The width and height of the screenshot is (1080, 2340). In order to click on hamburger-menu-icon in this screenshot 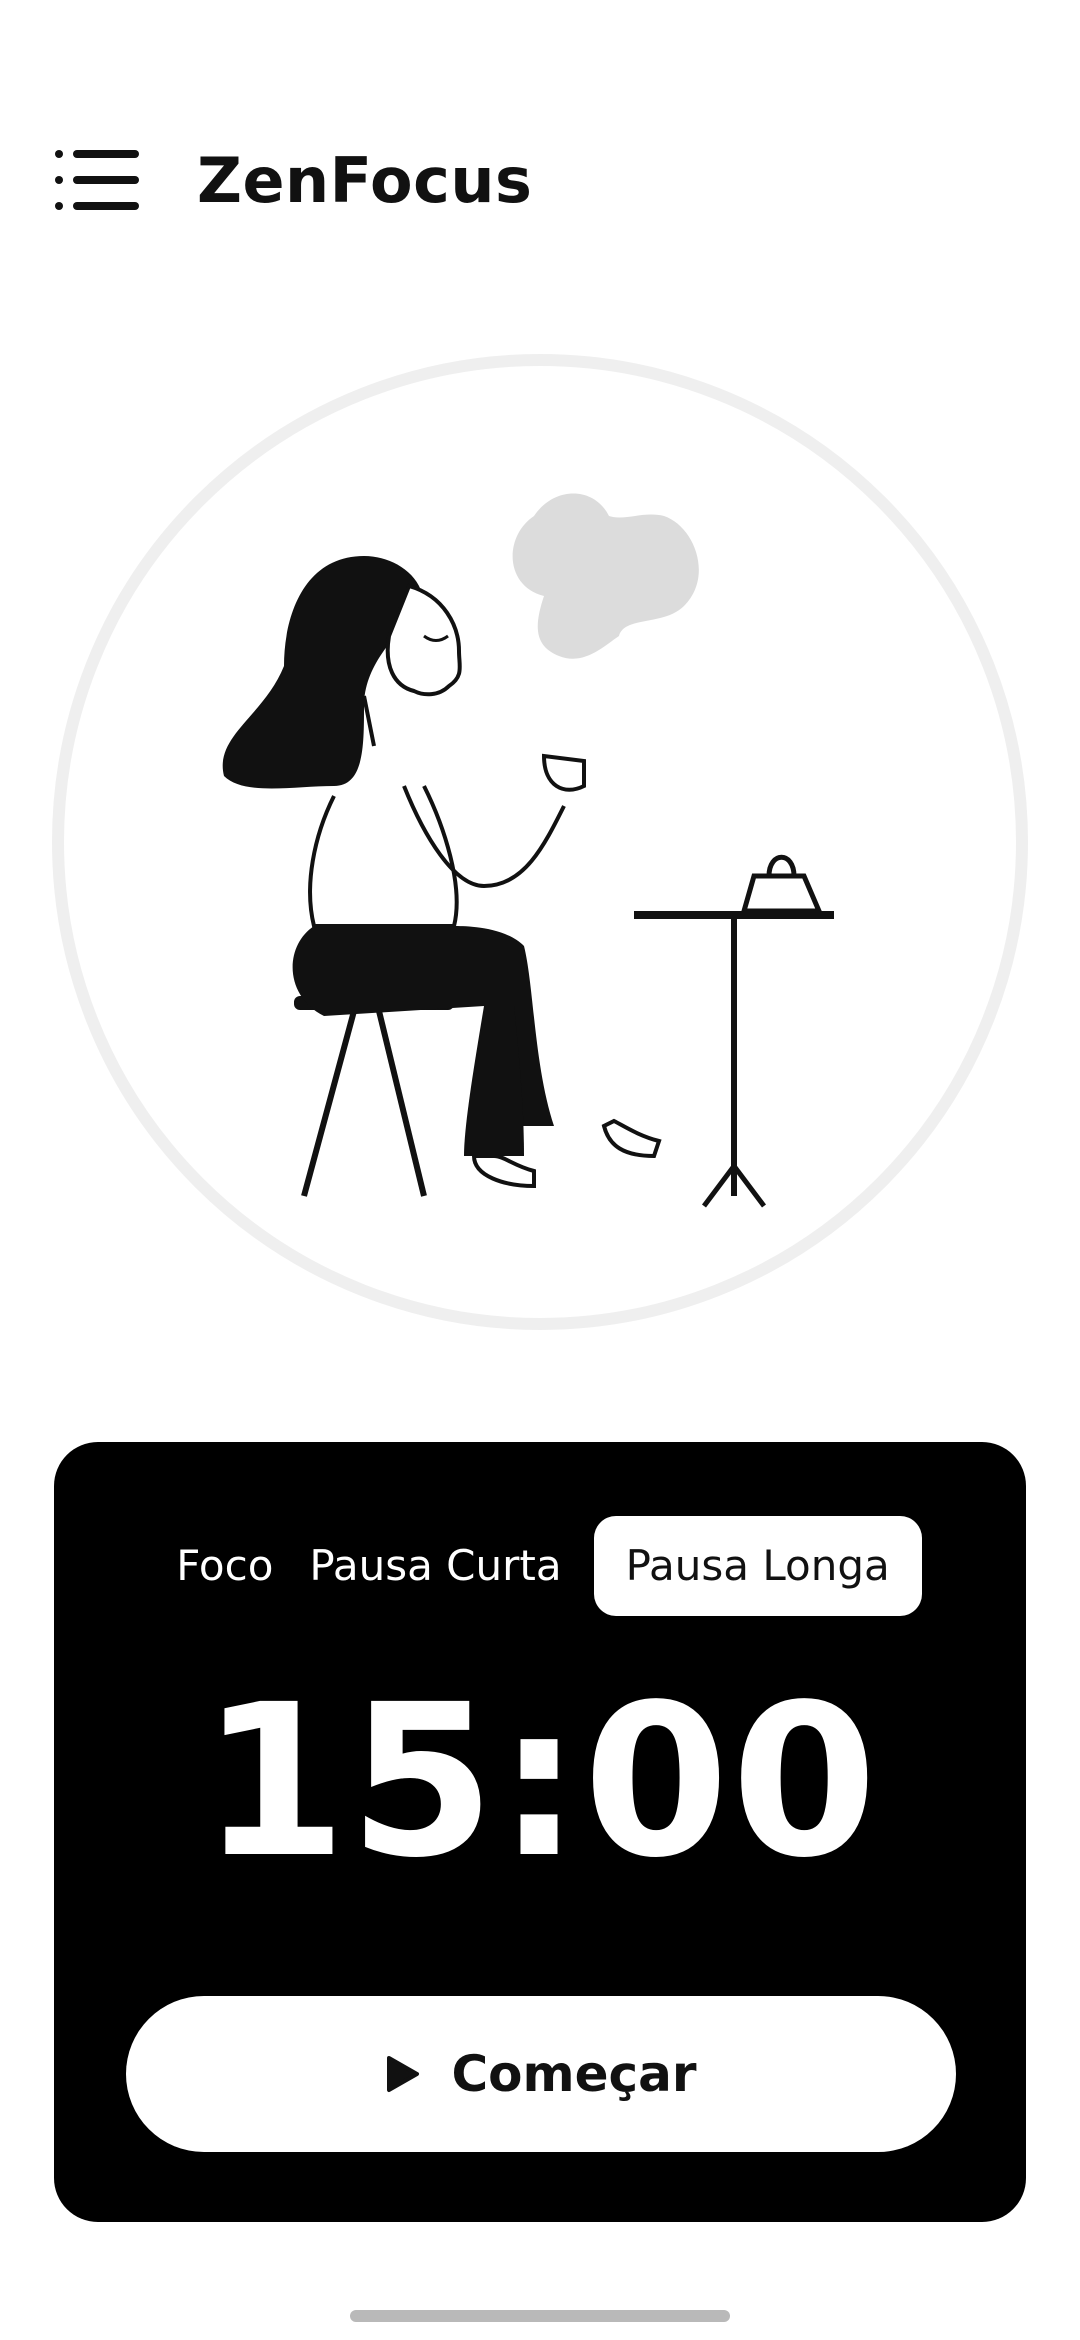, I will do `click(101, 154)`.